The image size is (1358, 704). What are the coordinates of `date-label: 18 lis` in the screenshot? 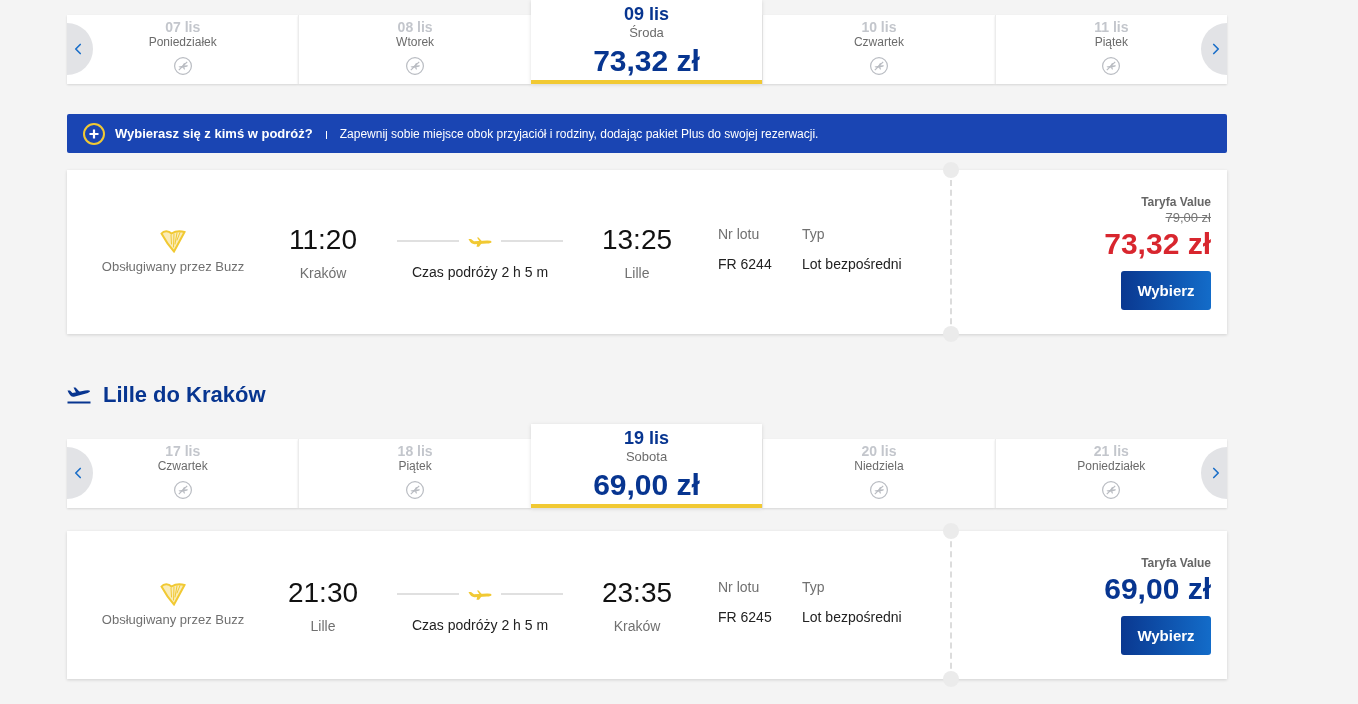 It's located at (415, 451).